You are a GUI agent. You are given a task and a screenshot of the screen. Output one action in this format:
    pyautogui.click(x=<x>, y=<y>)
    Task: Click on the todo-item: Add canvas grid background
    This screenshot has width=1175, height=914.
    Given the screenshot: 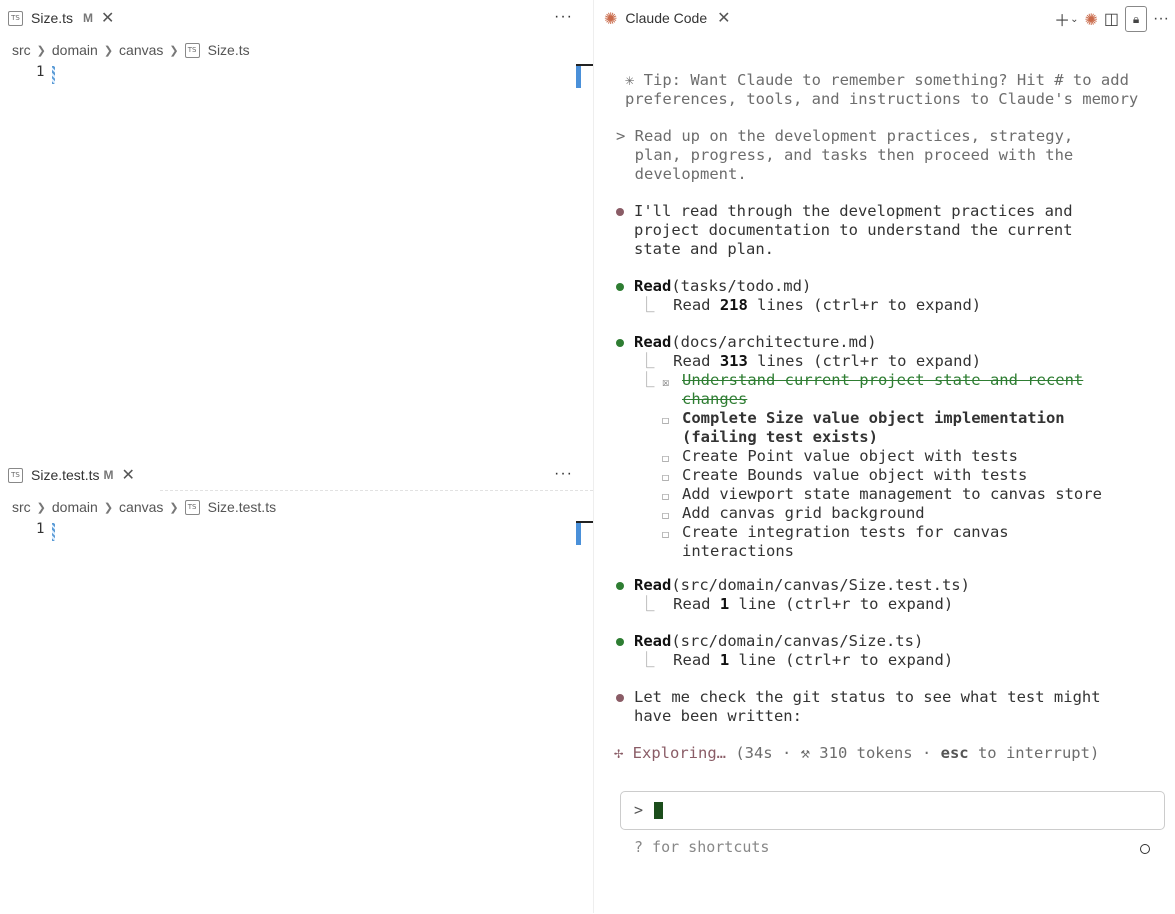 What is the action you would take?
    pyautogui.click(x=803, y=513)
    